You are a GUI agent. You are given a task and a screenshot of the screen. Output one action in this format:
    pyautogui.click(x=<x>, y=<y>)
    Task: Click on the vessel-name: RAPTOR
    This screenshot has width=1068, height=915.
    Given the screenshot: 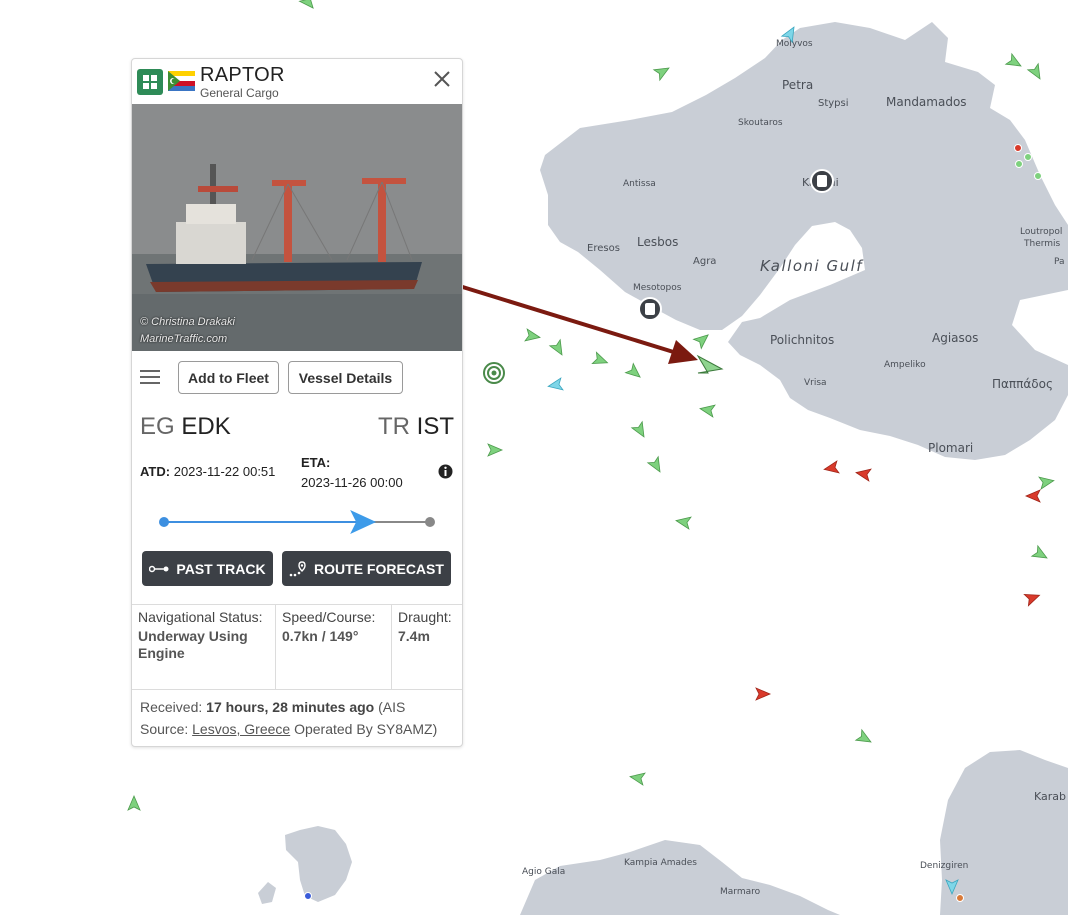 What is the action you would take?
    pyautogui.click(x=242, y=75)
    